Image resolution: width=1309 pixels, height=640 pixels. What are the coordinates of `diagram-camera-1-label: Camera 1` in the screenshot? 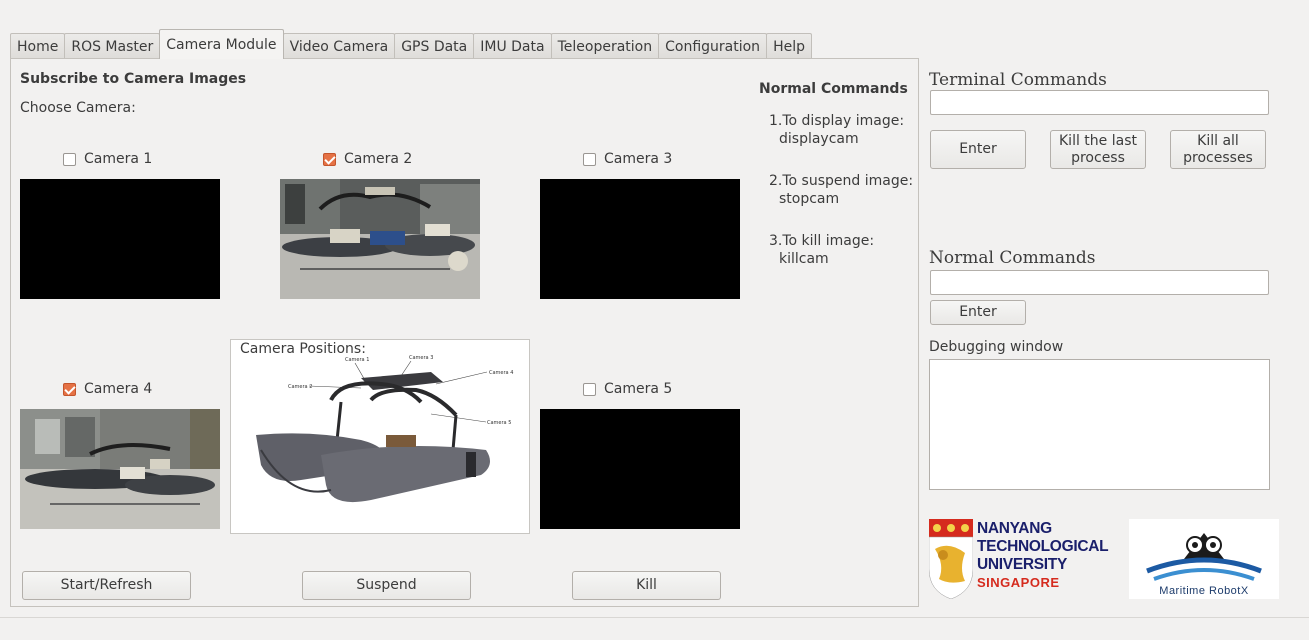 It's located at (357, 360).